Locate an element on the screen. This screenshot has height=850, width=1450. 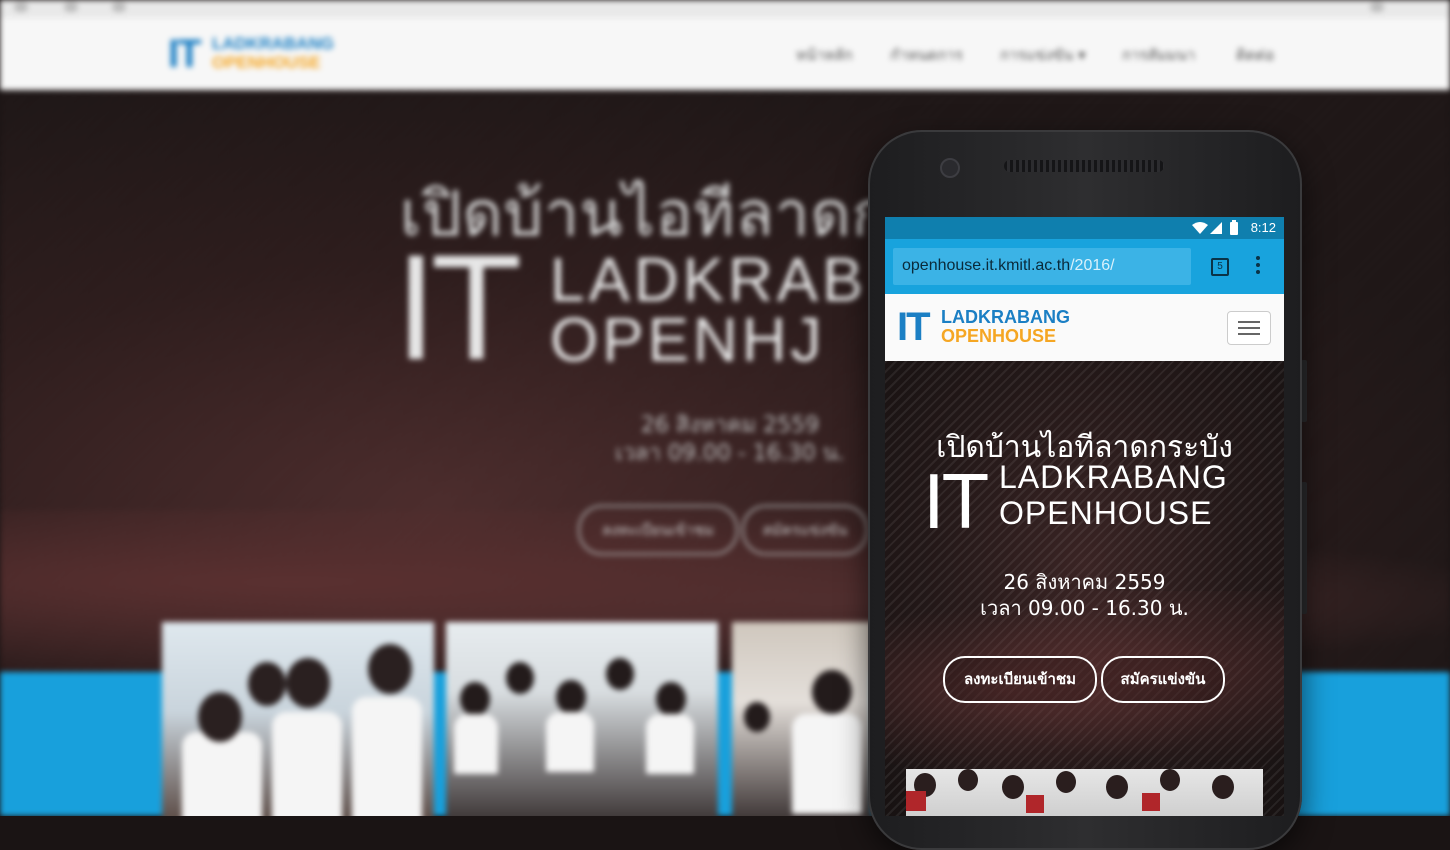
browser-address-bar: openhouse.it.kmitl.ac.th/2016/ 5 is located at coordinates (1084, 266).